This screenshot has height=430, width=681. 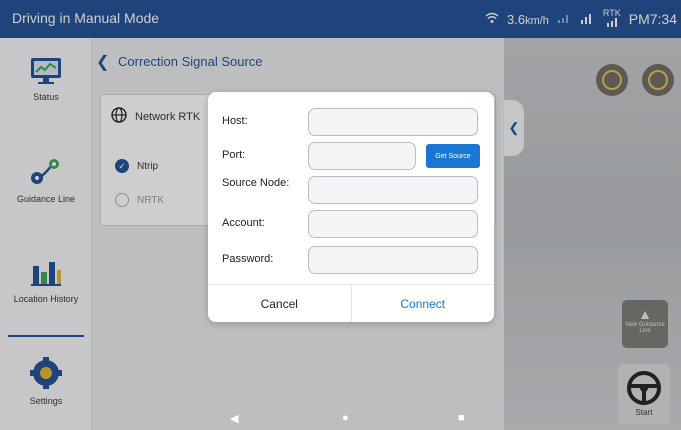 I want to click on host-input, so click(x=393, y=122).